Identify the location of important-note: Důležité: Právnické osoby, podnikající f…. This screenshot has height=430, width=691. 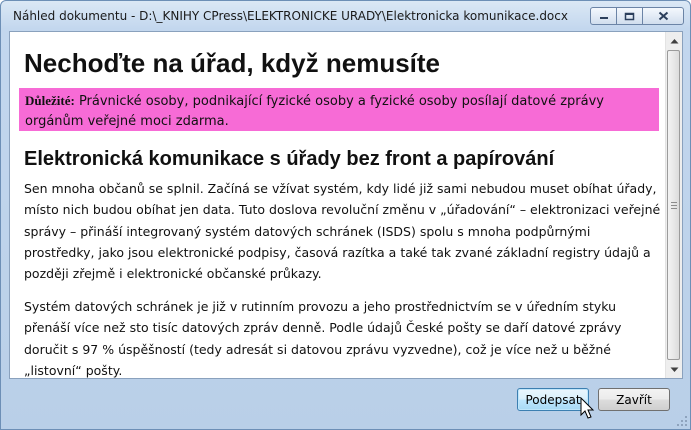
(339, 109).